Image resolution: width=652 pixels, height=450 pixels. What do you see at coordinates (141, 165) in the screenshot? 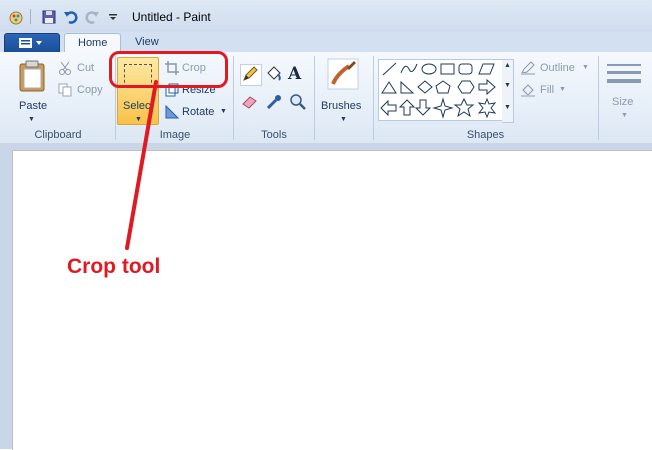
I see `annotation-arrow` at bounding box center [141, 165].